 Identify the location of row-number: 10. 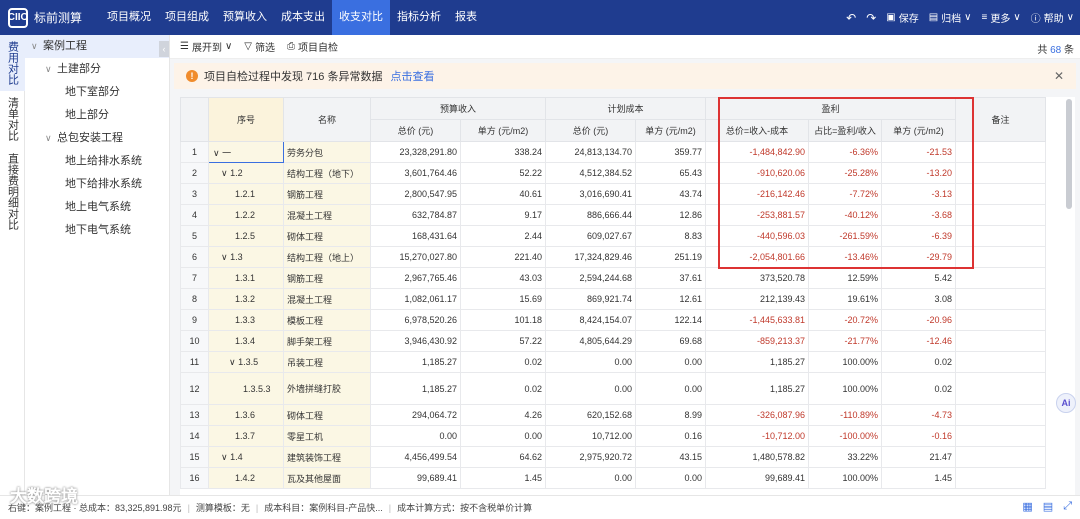
(194, 341).